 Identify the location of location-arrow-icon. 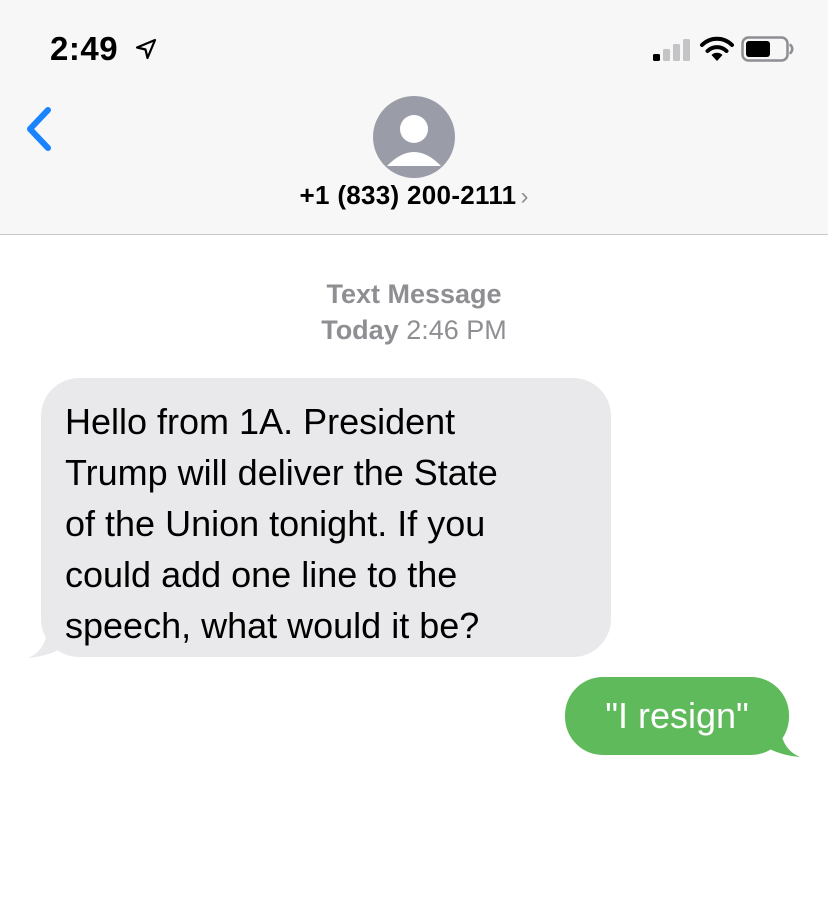
(146, 49).